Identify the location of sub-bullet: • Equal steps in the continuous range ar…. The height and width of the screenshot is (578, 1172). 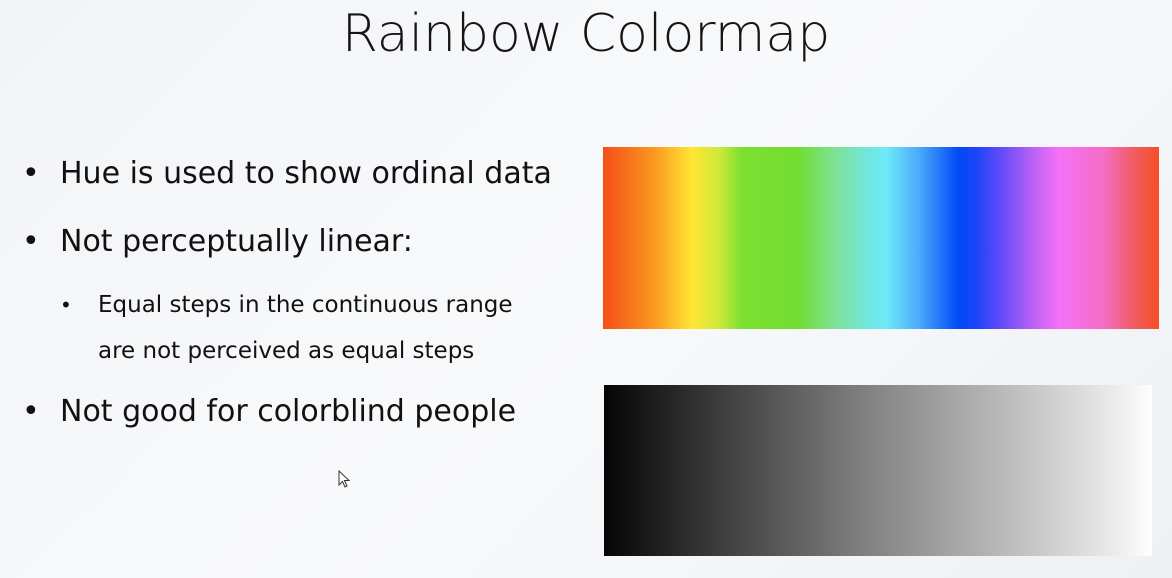
(286, 328).